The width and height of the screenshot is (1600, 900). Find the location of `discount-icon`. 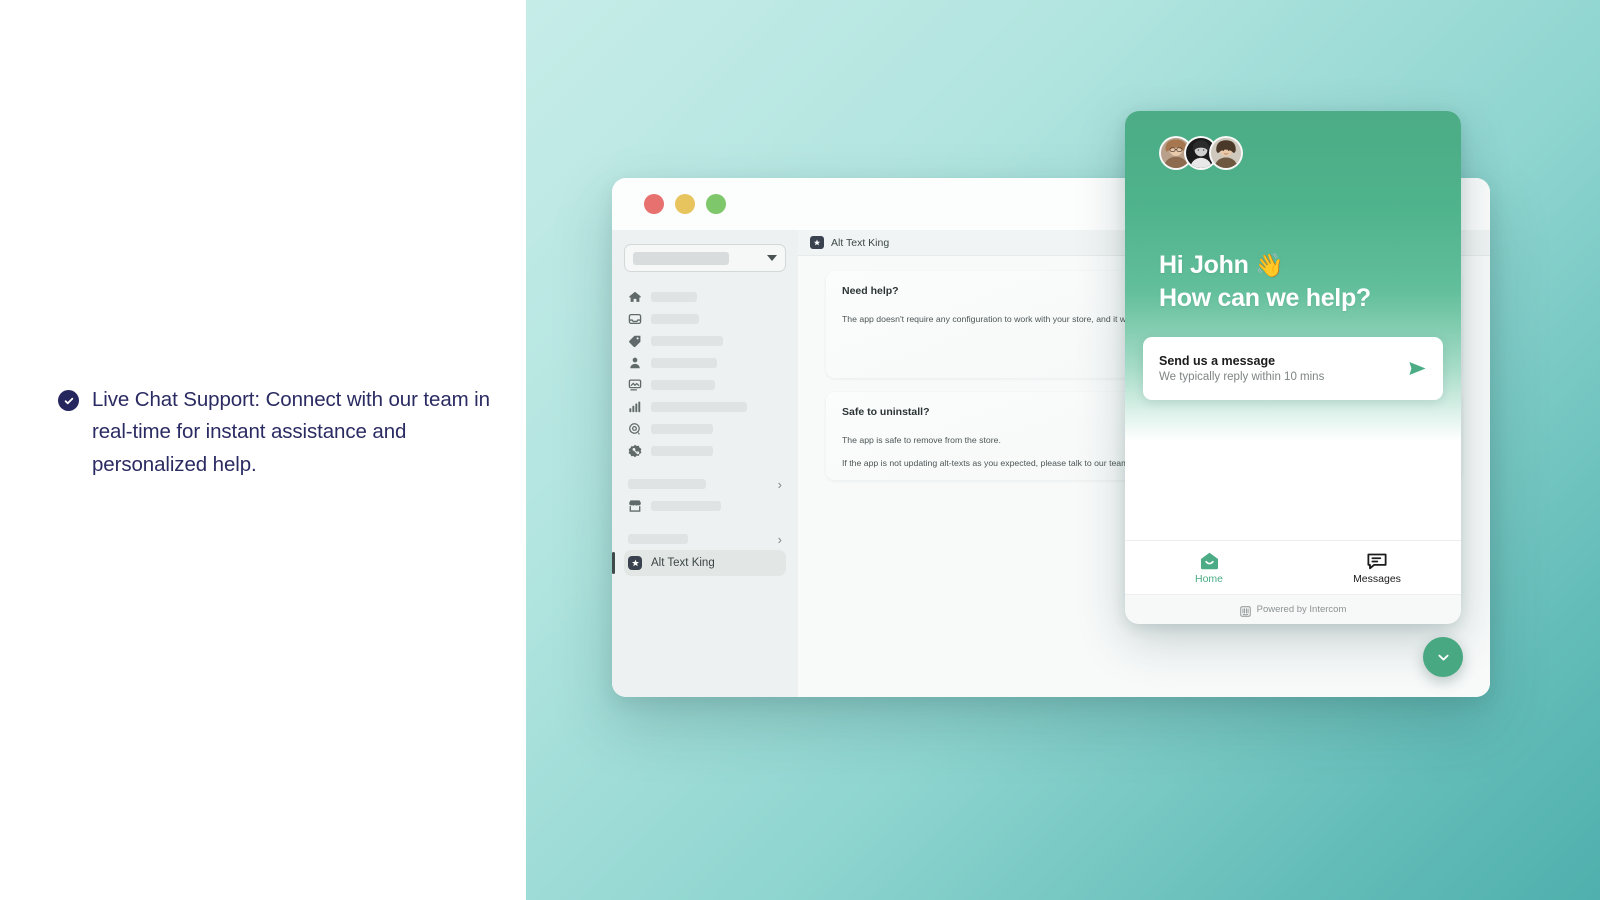

discount-icon is located at coordinates (635, 451).